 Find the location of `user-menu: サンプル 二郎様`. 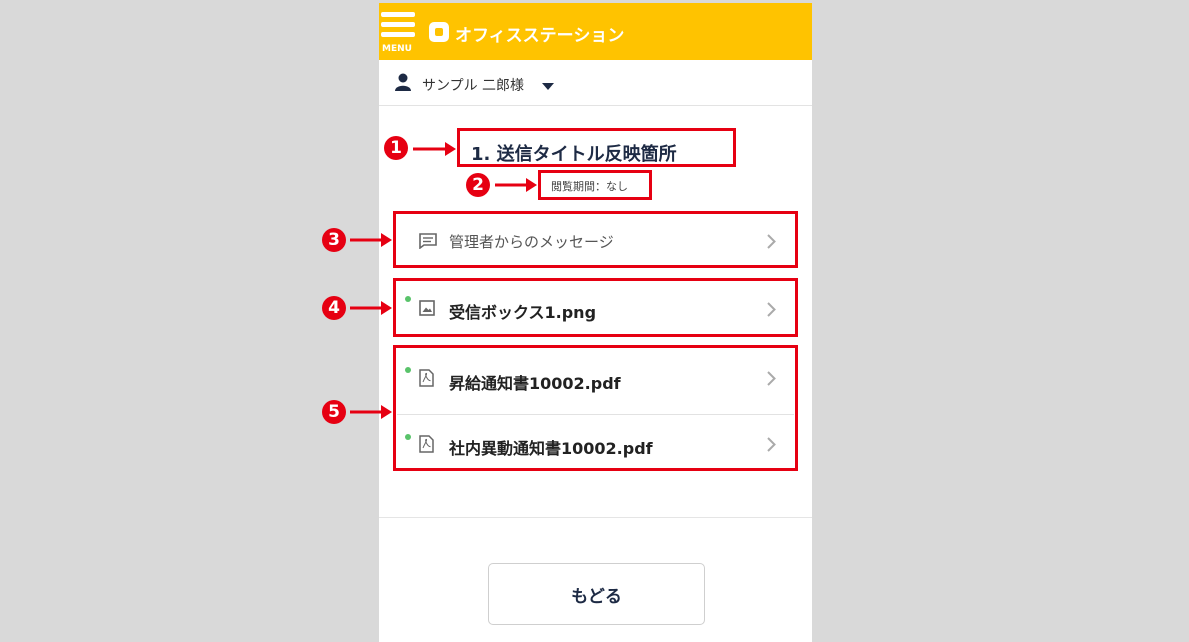

user-menu: サンプル 二郎様 is located at coordinates (595, 83).